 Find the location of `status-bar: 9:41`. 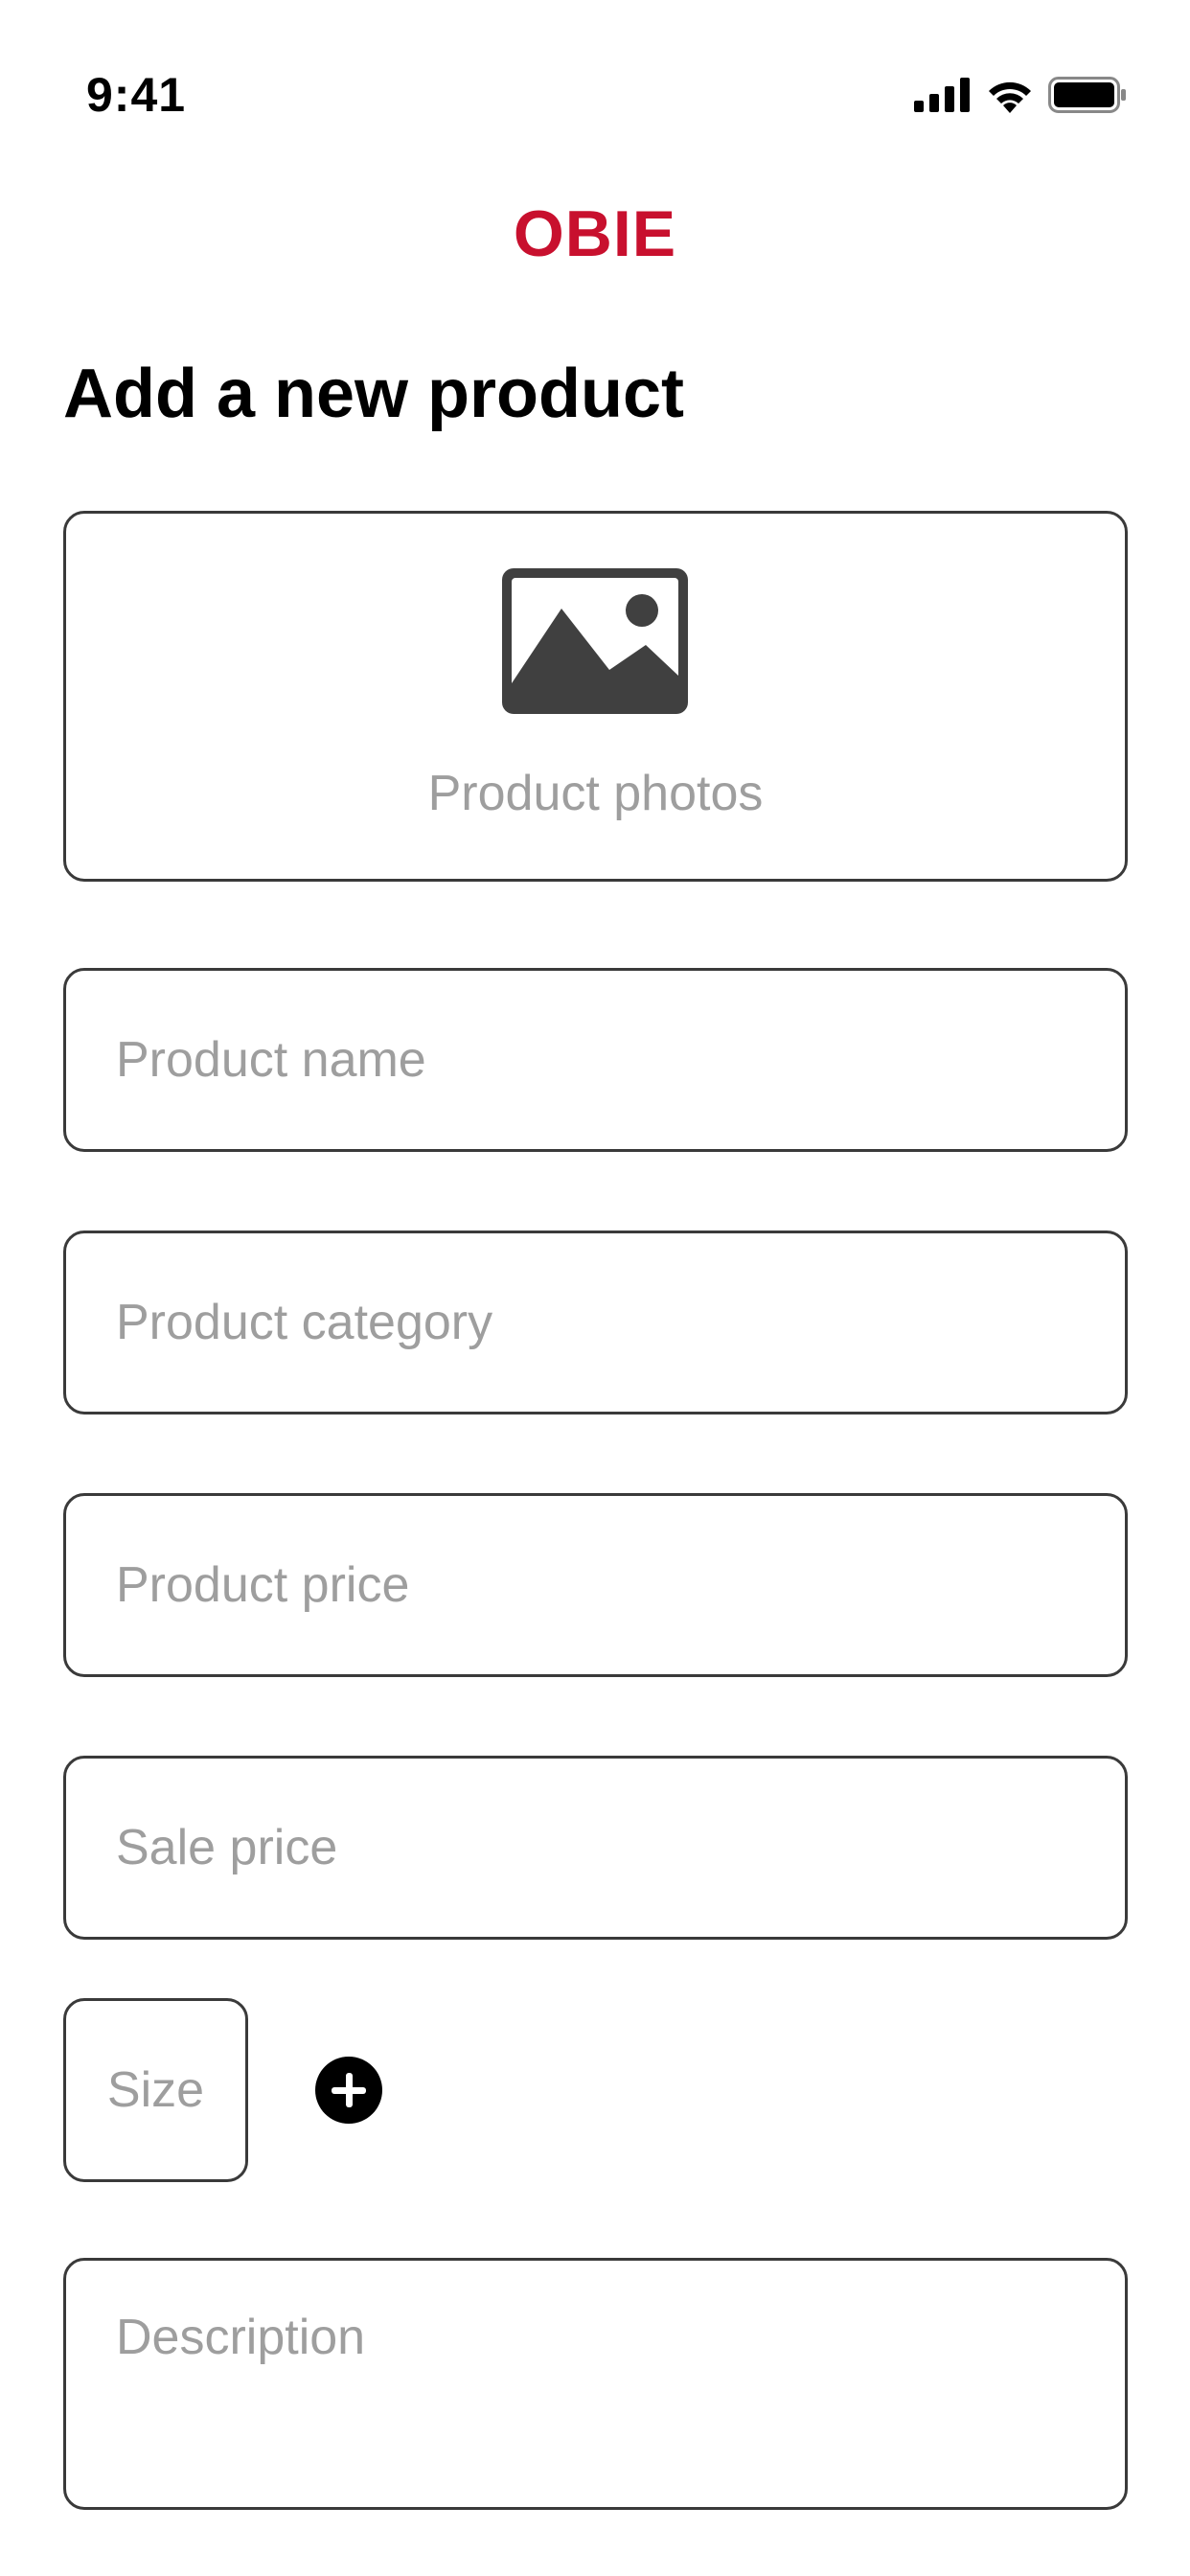

status-bar: 9:41 is located at coordinates (595, 72).